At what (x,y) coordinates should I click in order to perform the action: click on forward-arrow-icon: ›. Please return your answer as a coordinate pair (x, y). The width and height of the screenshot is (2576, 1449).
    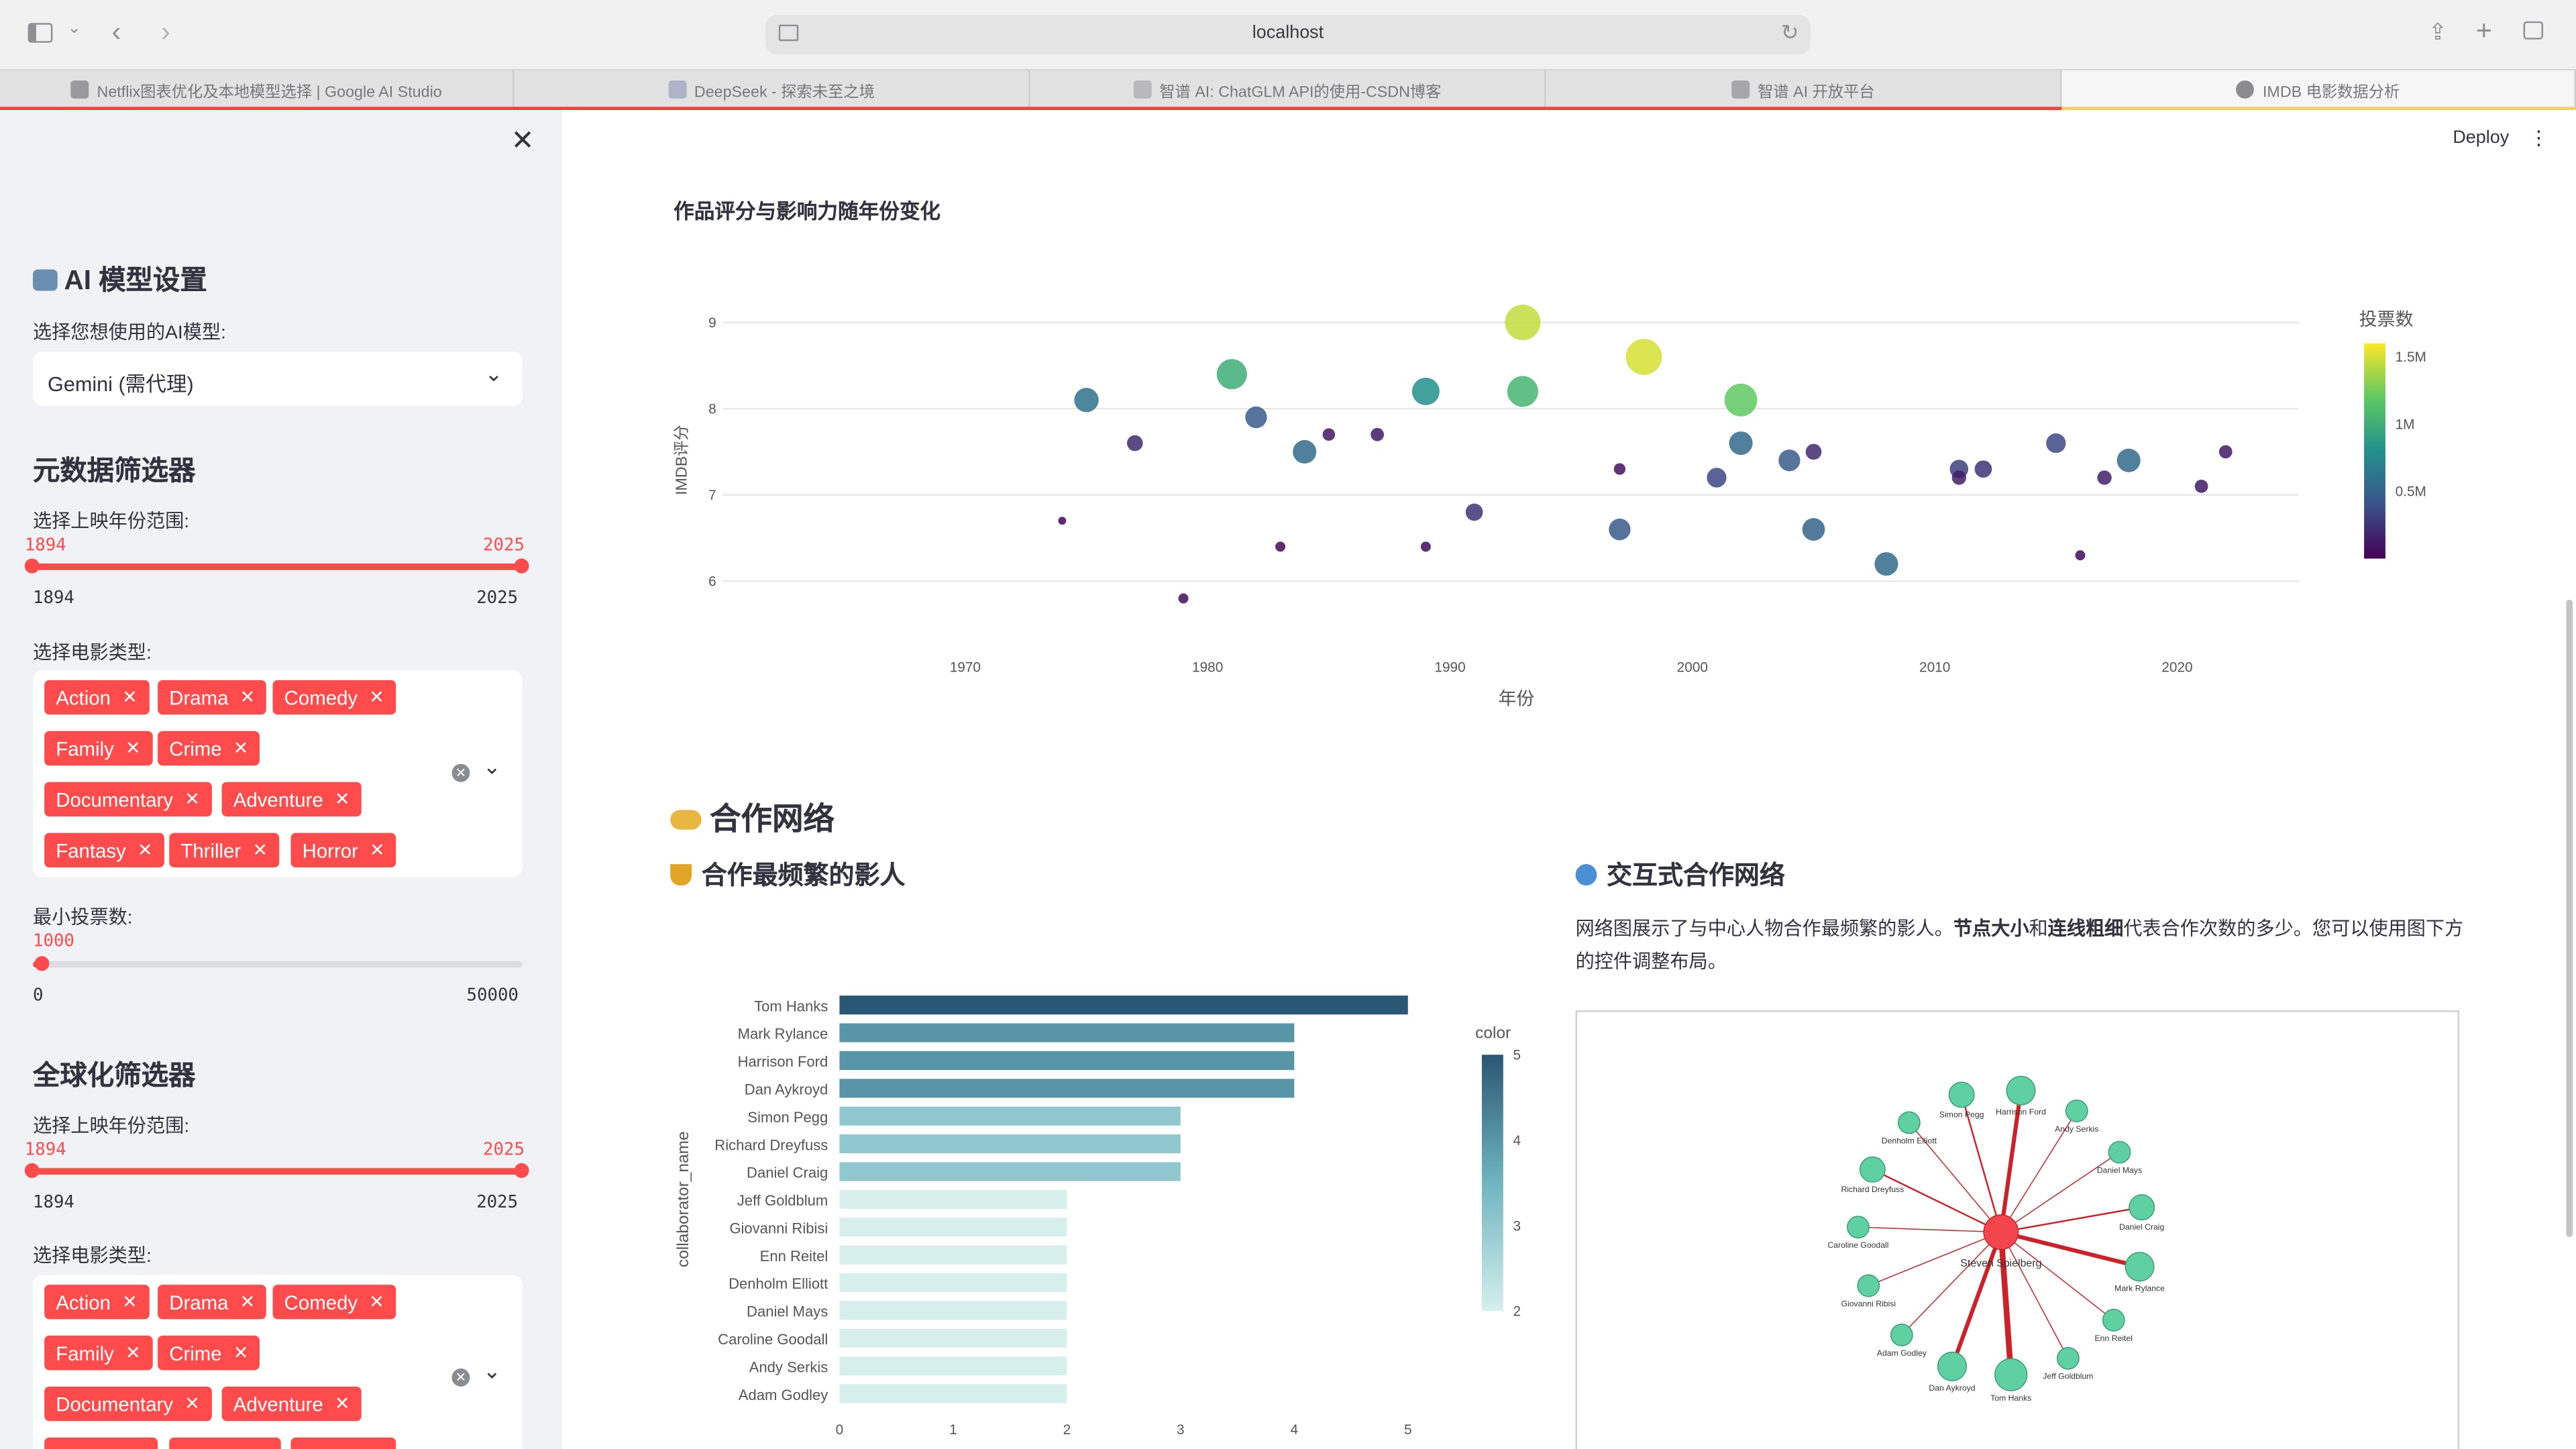
    Looking at the image, I should click on (165, 32).